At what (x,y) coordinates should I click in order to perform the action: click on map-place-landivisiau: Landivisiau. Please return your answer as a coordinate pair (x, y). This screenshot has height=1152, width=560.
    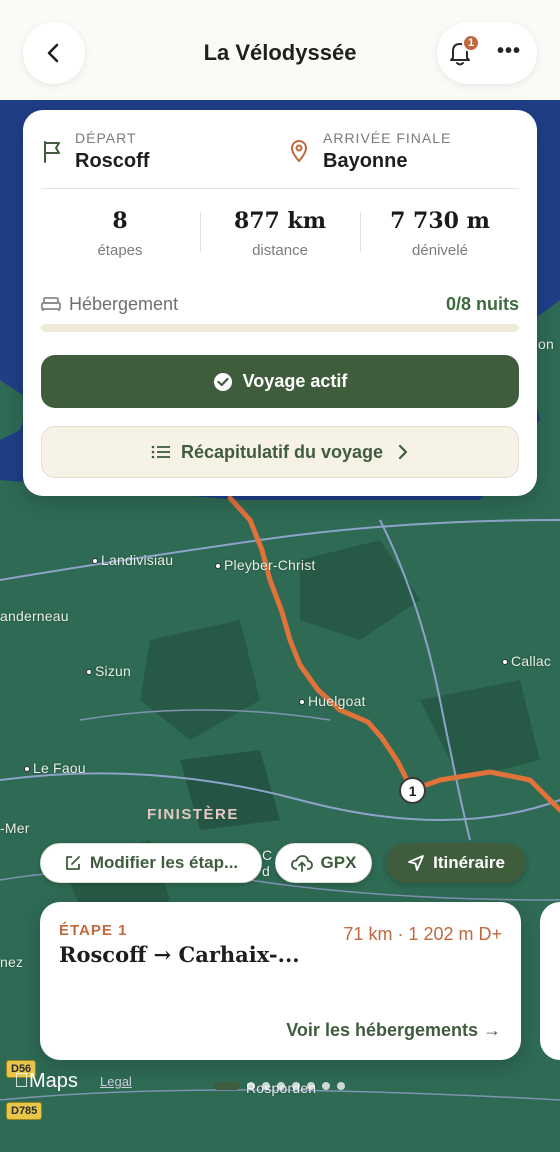
    Looking at the image, I should click on (132, 560).